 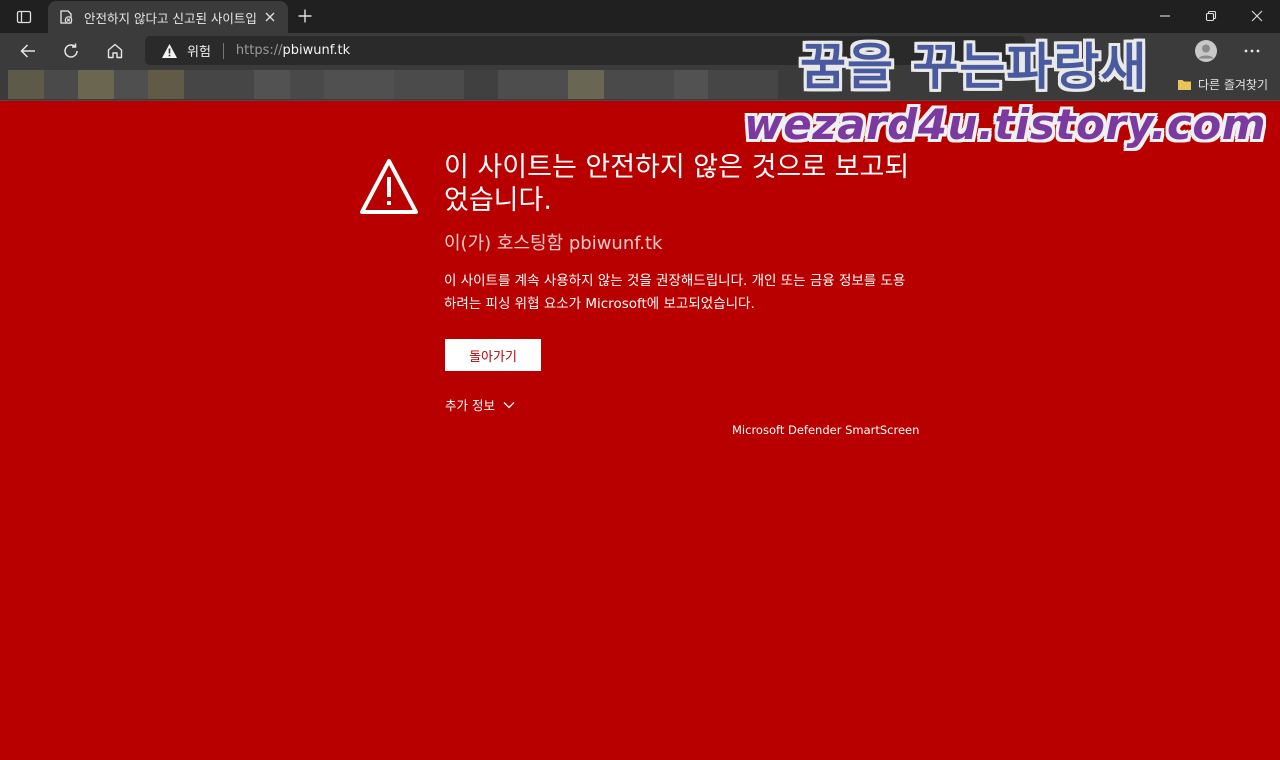 I want to click on site-danger-label: 위험, so click(x=199, y=50).